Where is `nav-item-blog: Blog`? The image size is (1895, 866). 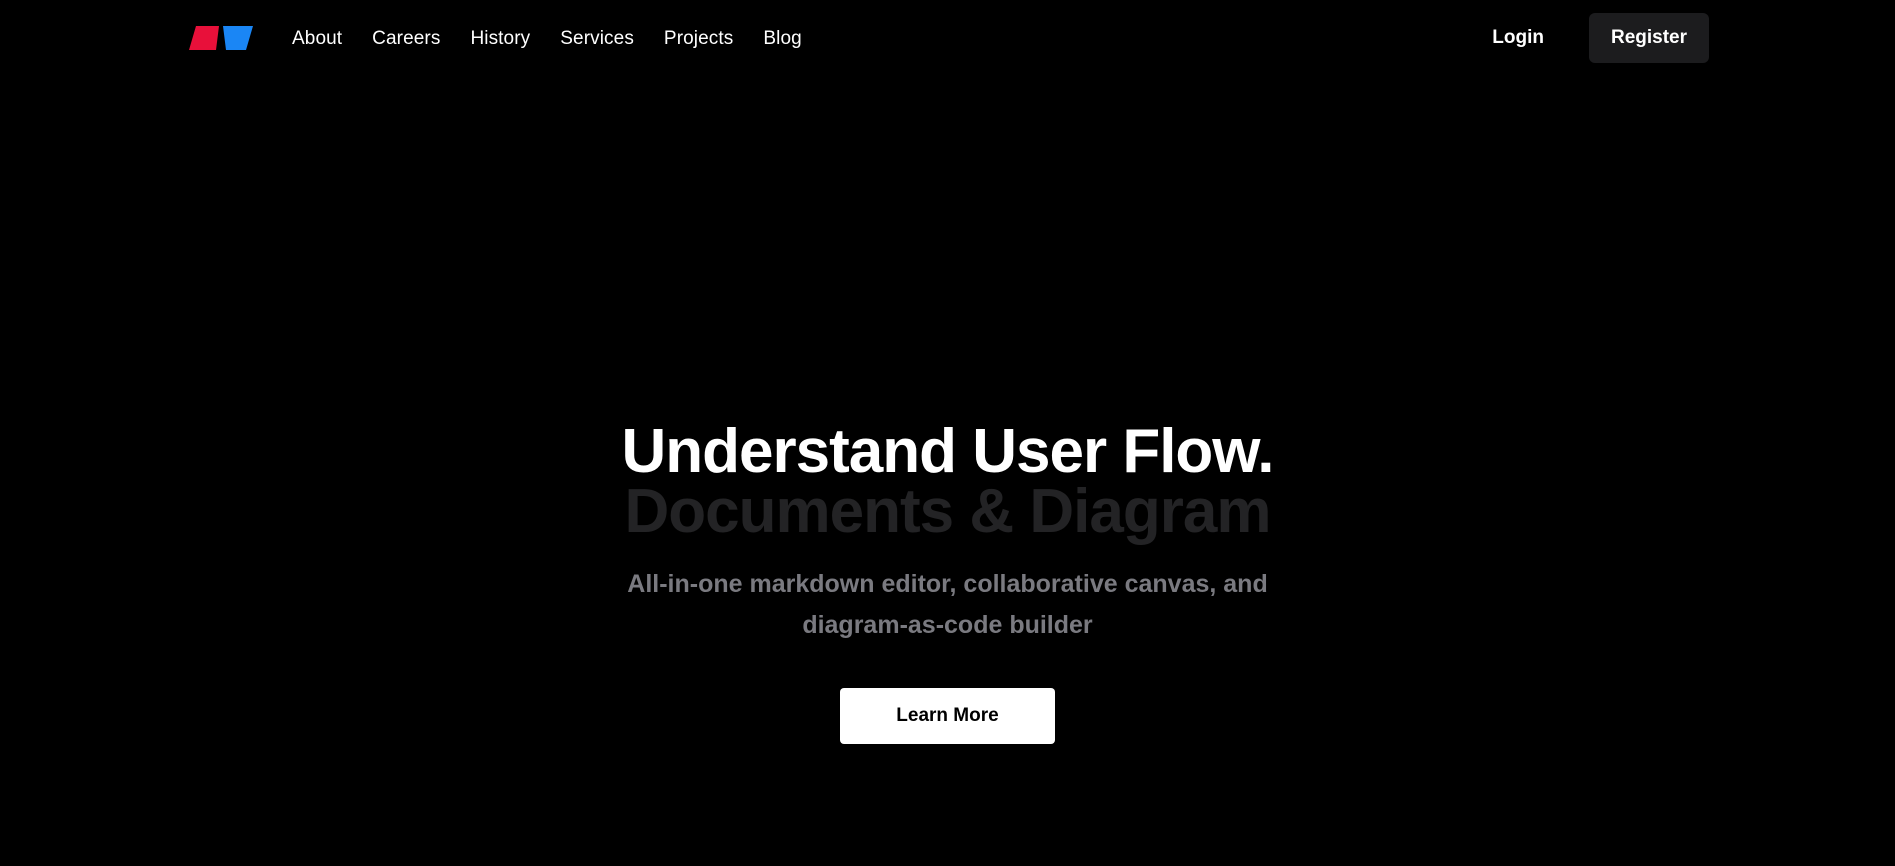
nav-item-blog: Blog is located at coordinates (782, 39).